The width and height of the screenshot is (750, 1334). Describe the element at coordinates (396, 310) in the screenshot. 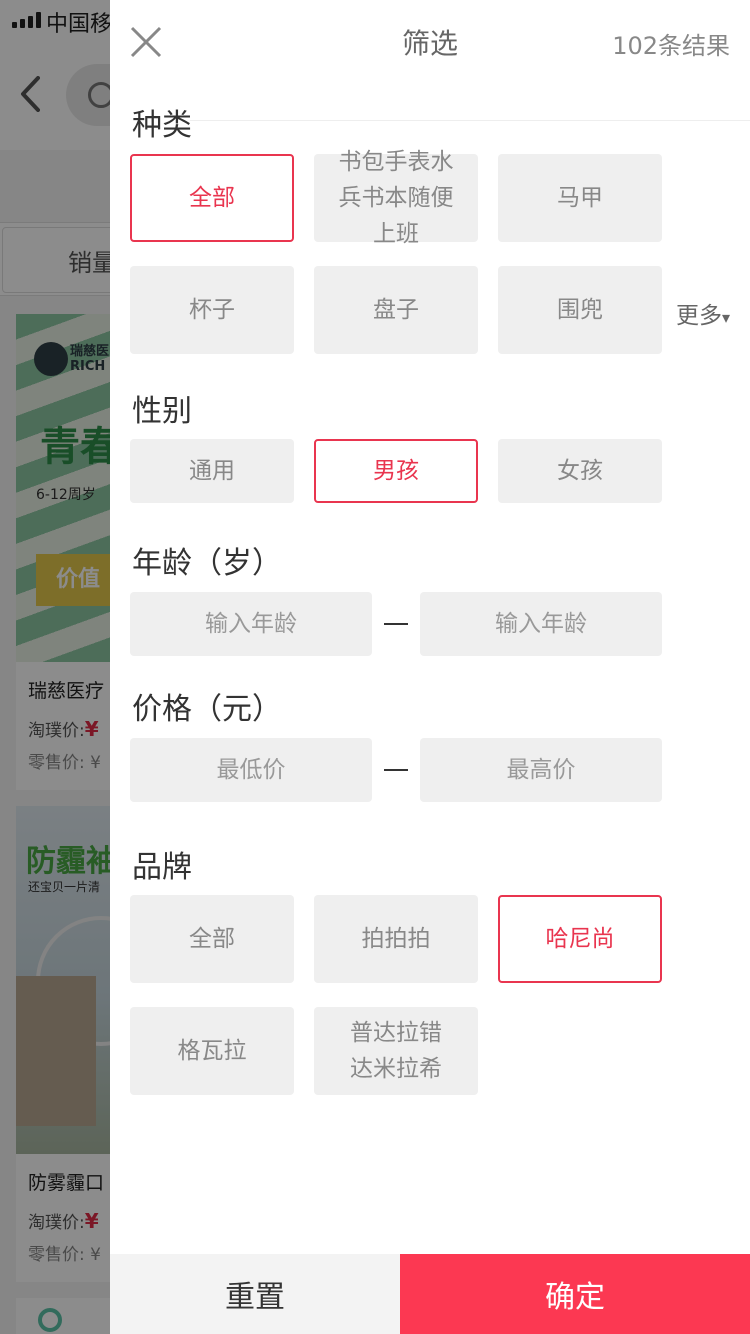

I see `category-chip-plate: 盘子` at that location.